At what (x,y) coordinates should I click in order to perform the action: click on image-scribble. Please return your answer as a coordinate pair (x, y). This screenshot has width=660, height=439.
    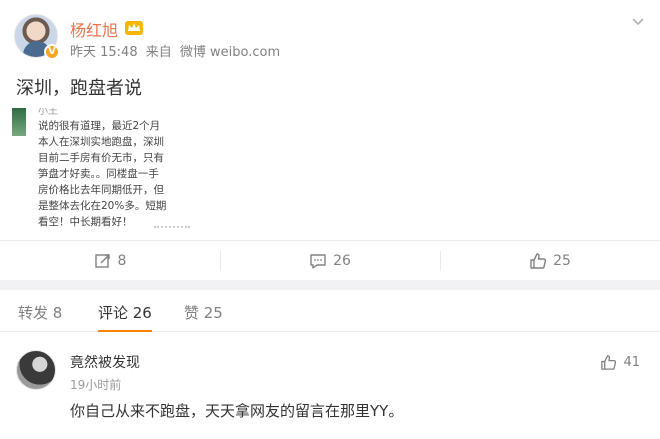
    Looking at the image, I should click on (172, 225).